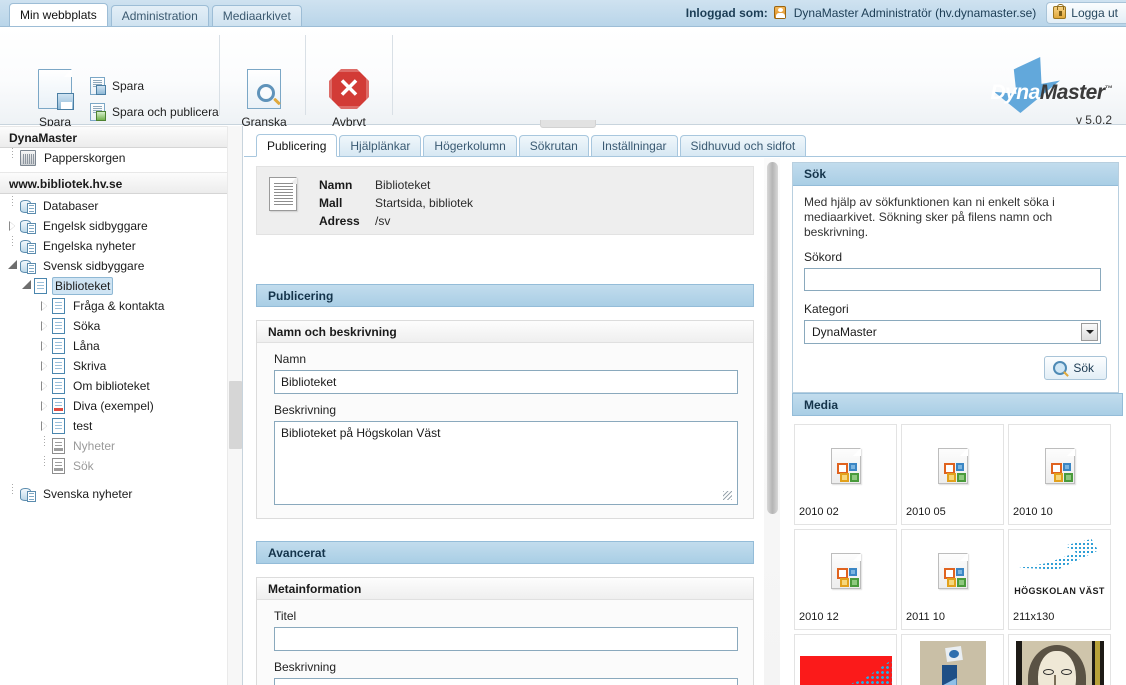 This screenshot has height=685, width=1126. I want to click on sidebar-item-biblioteket: Biblioteket, so click(121, 286).